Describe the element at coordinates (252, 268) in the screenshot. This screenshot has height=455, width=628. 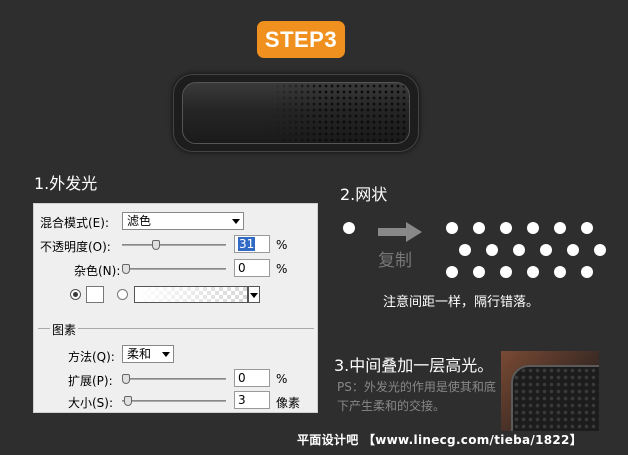
I see `noise-input: 0` at that location.